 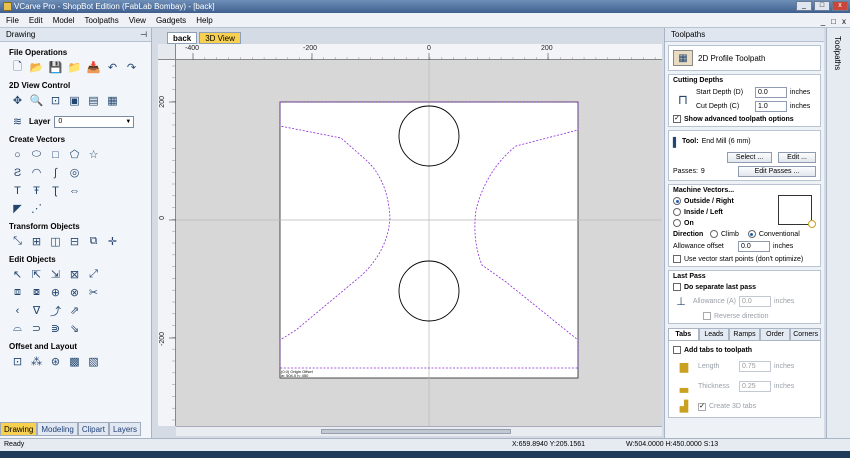 What do you see at coordinates (677, 259) in the screenshot?
I see `vector-start-points-checkbox` at bounding box center [677, 259].